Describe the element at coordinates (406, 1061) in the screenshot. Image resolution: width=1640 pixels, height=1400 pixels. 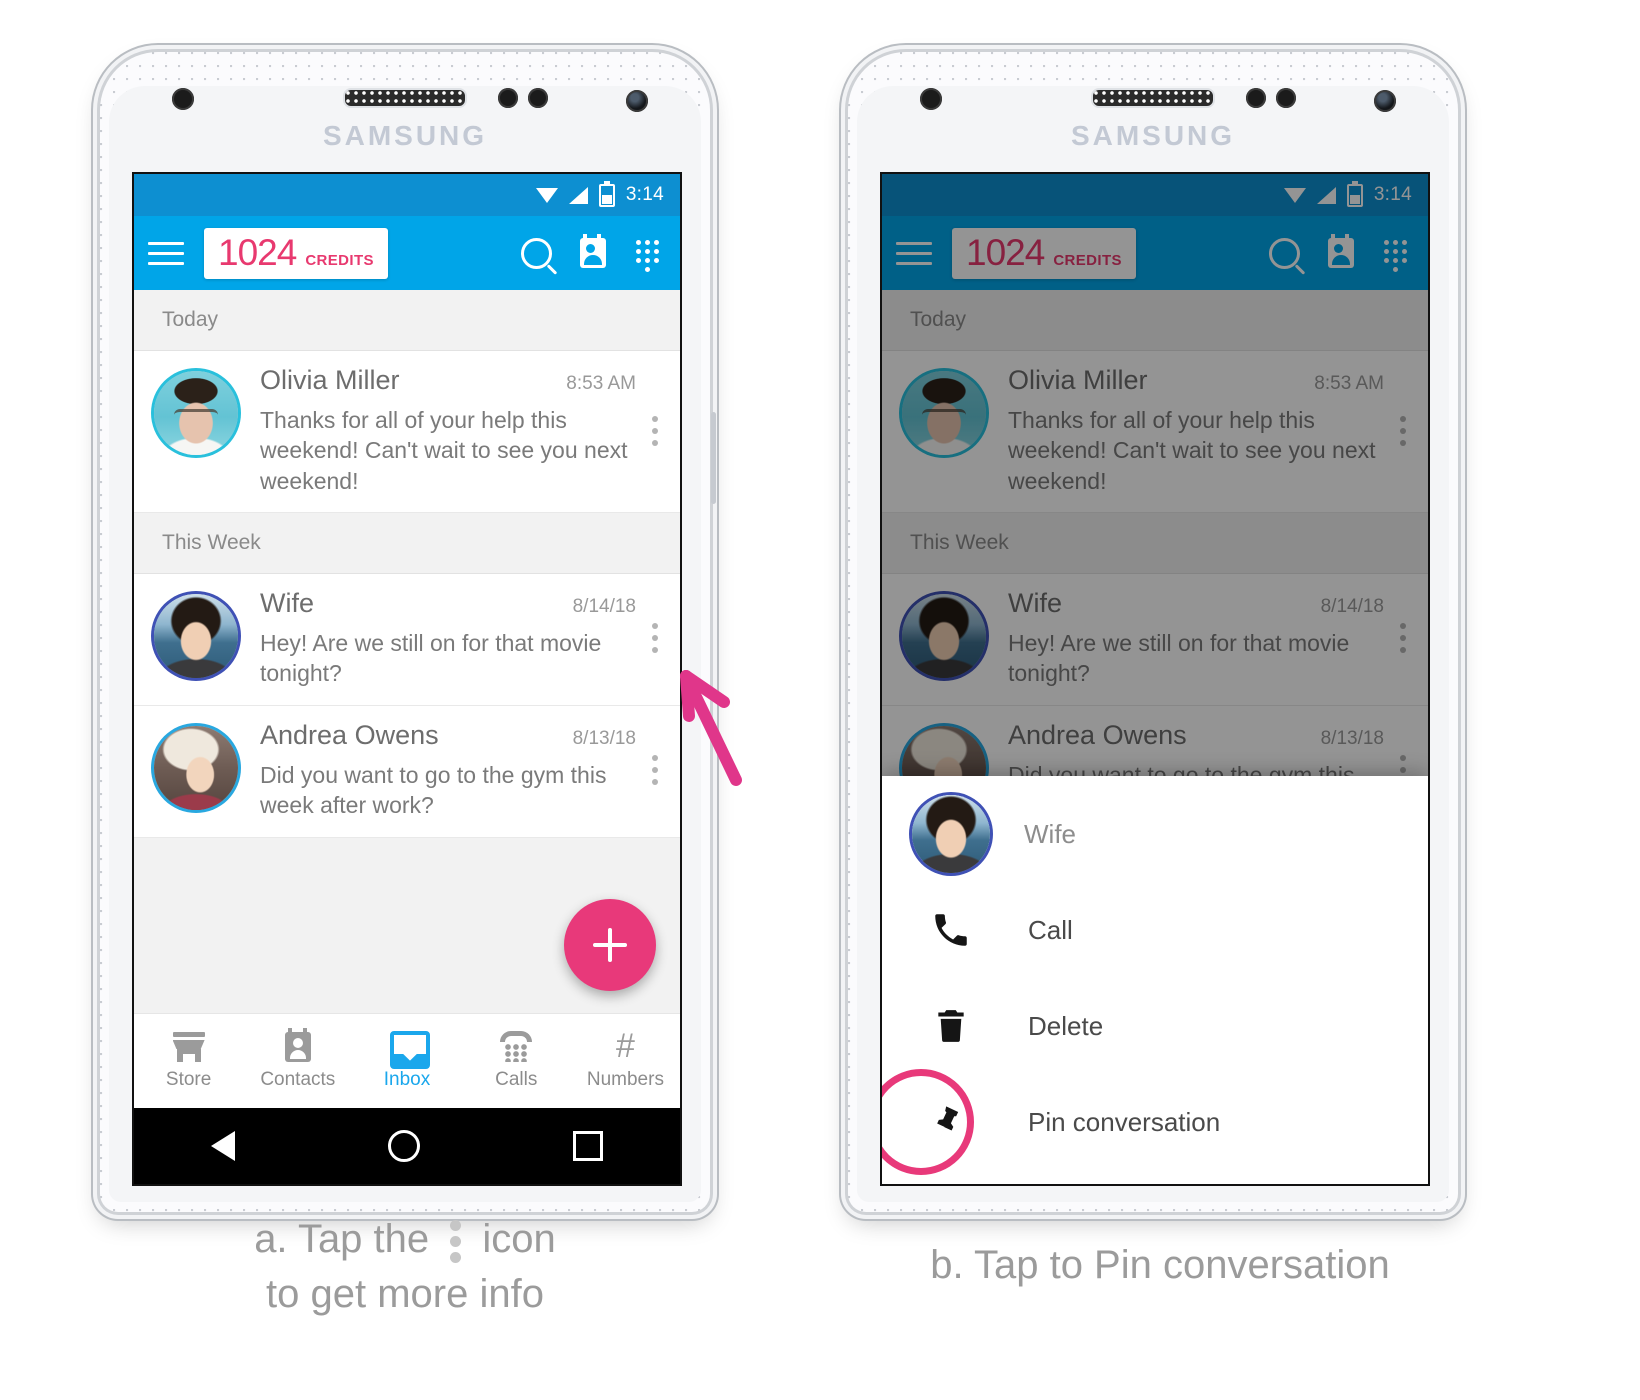
I see `nav-item-inbox: Inbox` at that location.